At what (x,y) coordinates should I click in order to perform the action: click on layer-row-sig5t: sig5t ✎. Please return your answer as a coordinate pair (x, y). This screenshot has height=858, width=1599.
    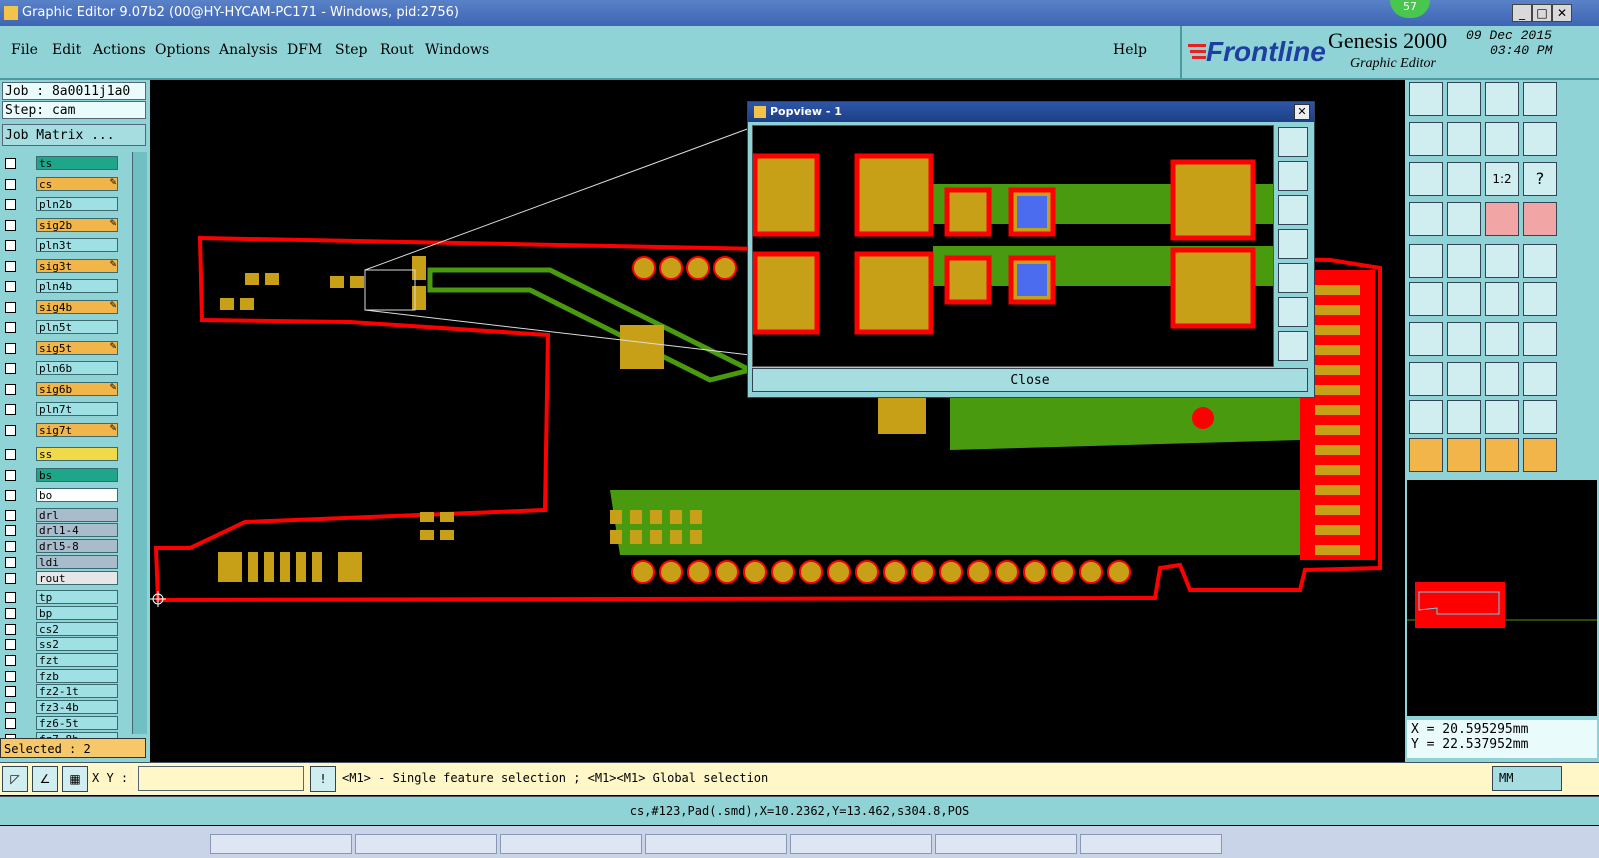
    Looking at the image, I should click on (61, 348).